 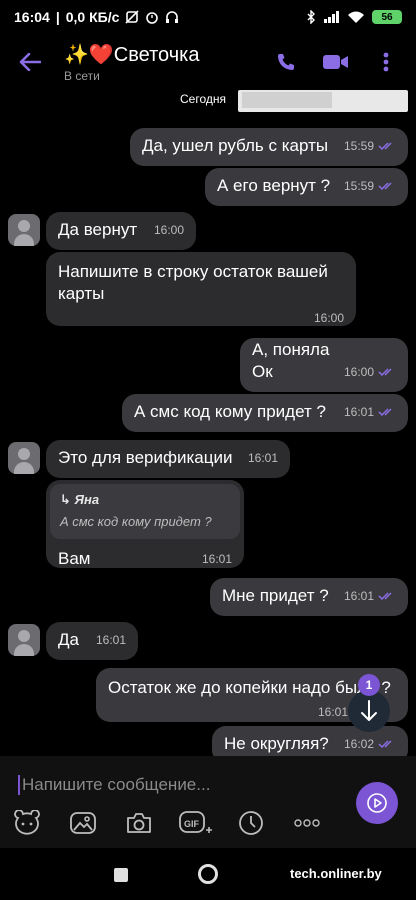 What do you see at coordinates (145, 511) in the screenshot?
I see `quoted-message: ↳ Яна А смс код кому придет ?` at bounding box center [145, 511].